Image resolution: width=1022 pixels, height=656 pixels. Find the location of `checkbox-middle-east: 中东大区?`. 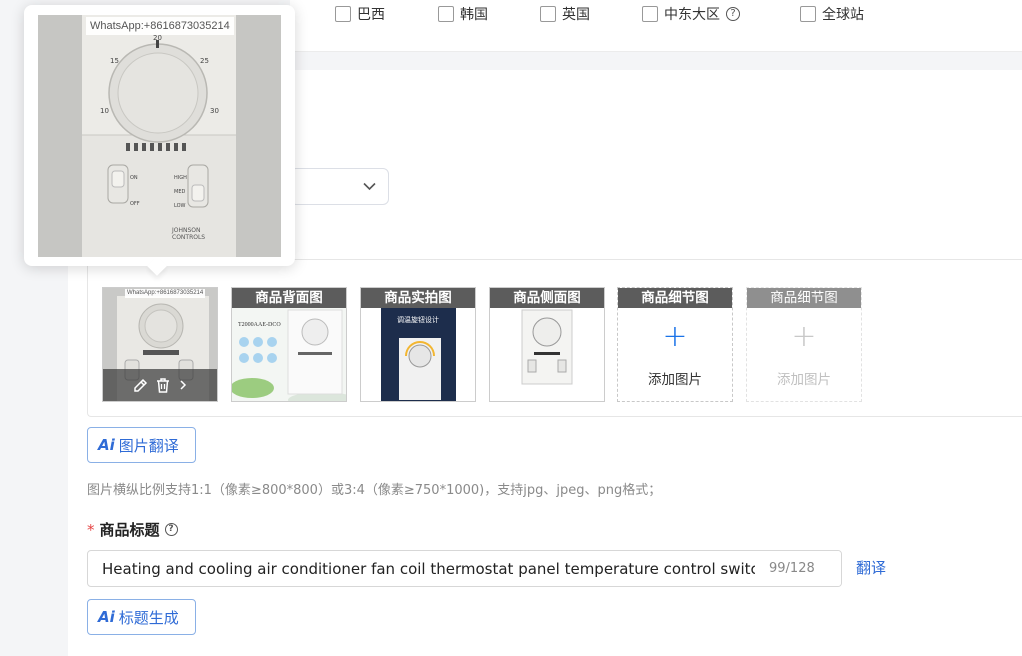

checkbox-middle-east: 中东大区? is located at coordinates (691, 14).